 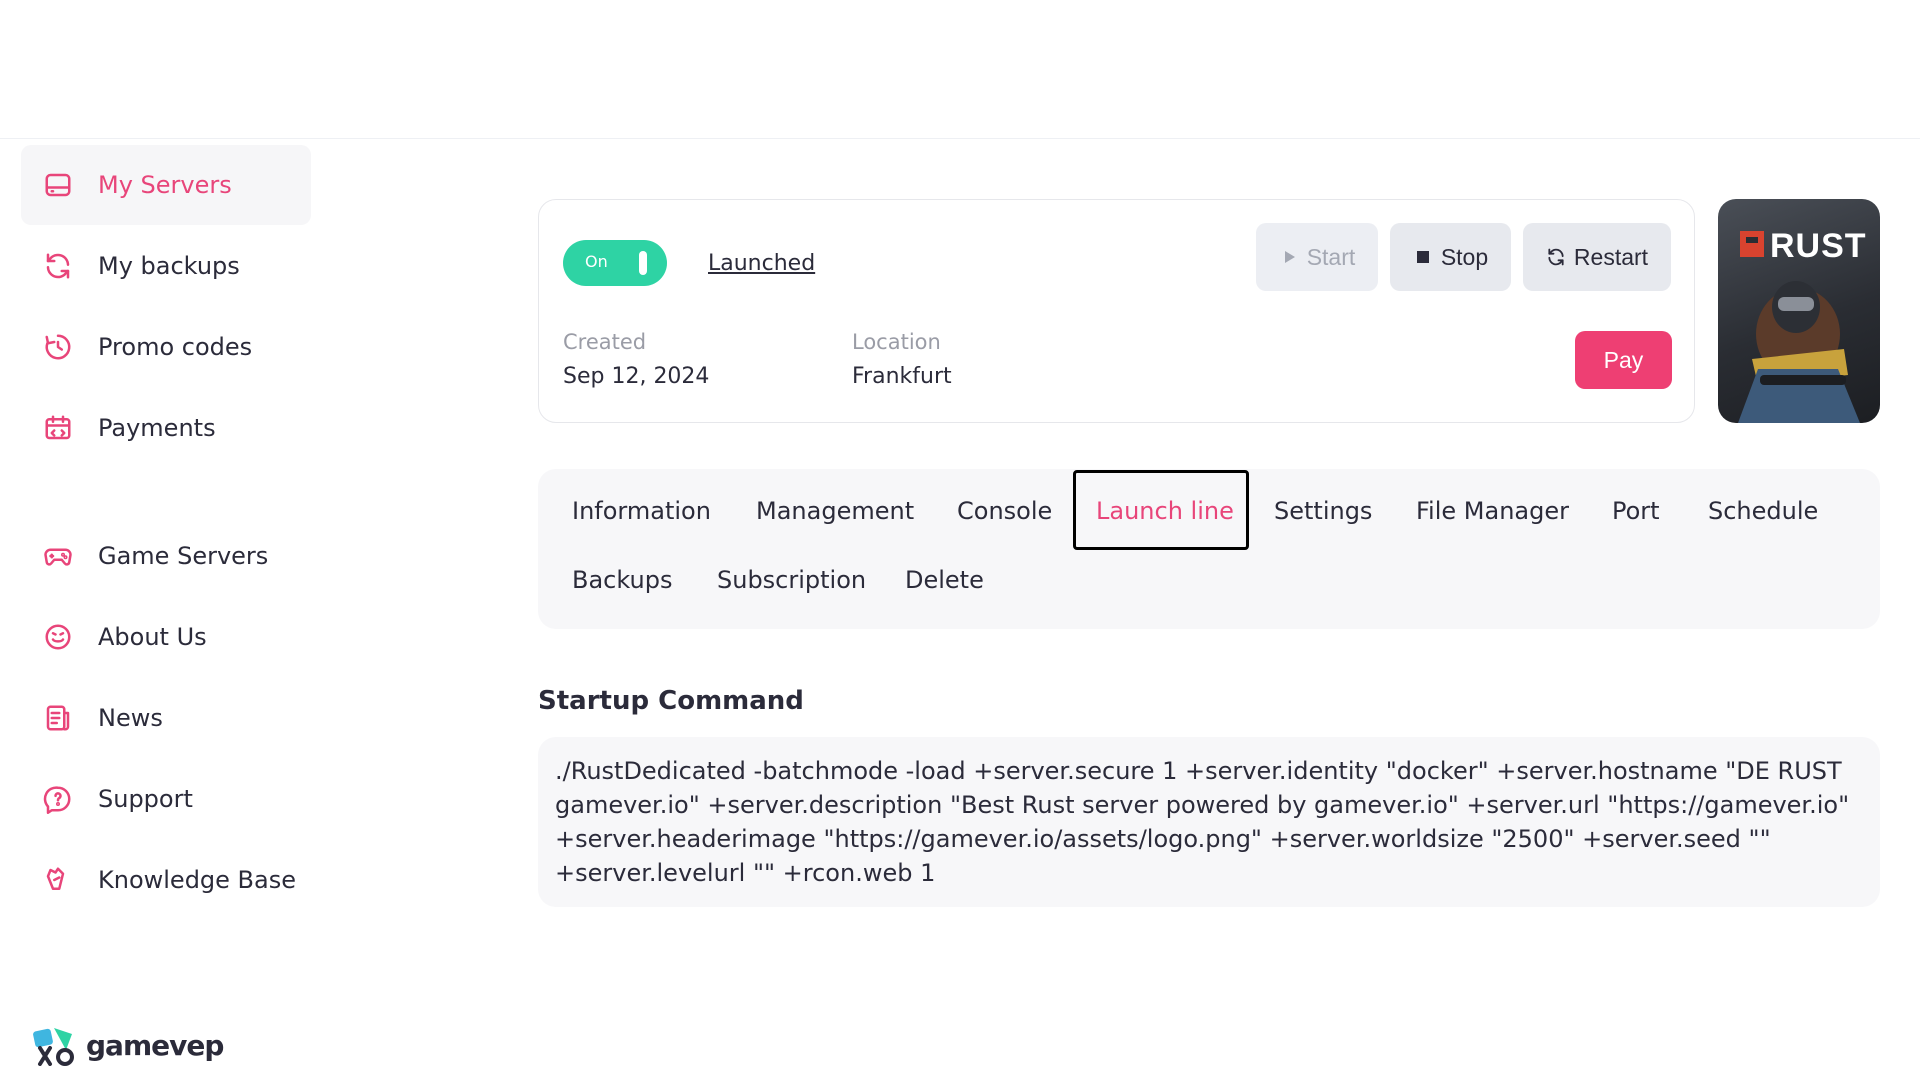 What do you see at coordinates (155, 1045) in the screenshot?
I see `logo-text: gamevep` at bounding box center [155, 1045].